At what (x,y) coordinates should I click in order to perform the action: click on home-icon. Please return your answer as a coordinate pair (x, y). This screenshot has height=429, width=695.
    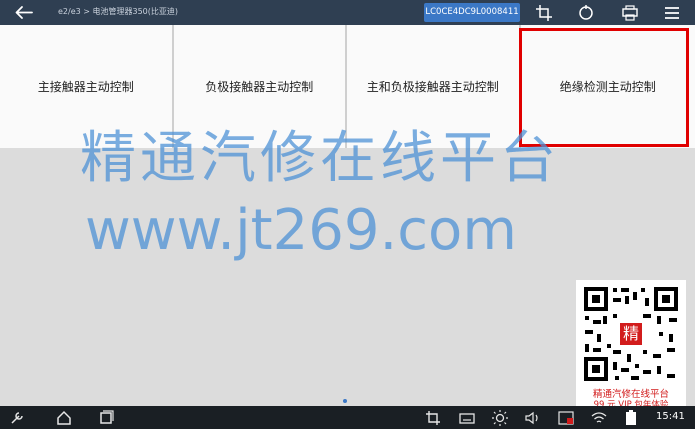
    Looking at the image, I should click on (64, 417).